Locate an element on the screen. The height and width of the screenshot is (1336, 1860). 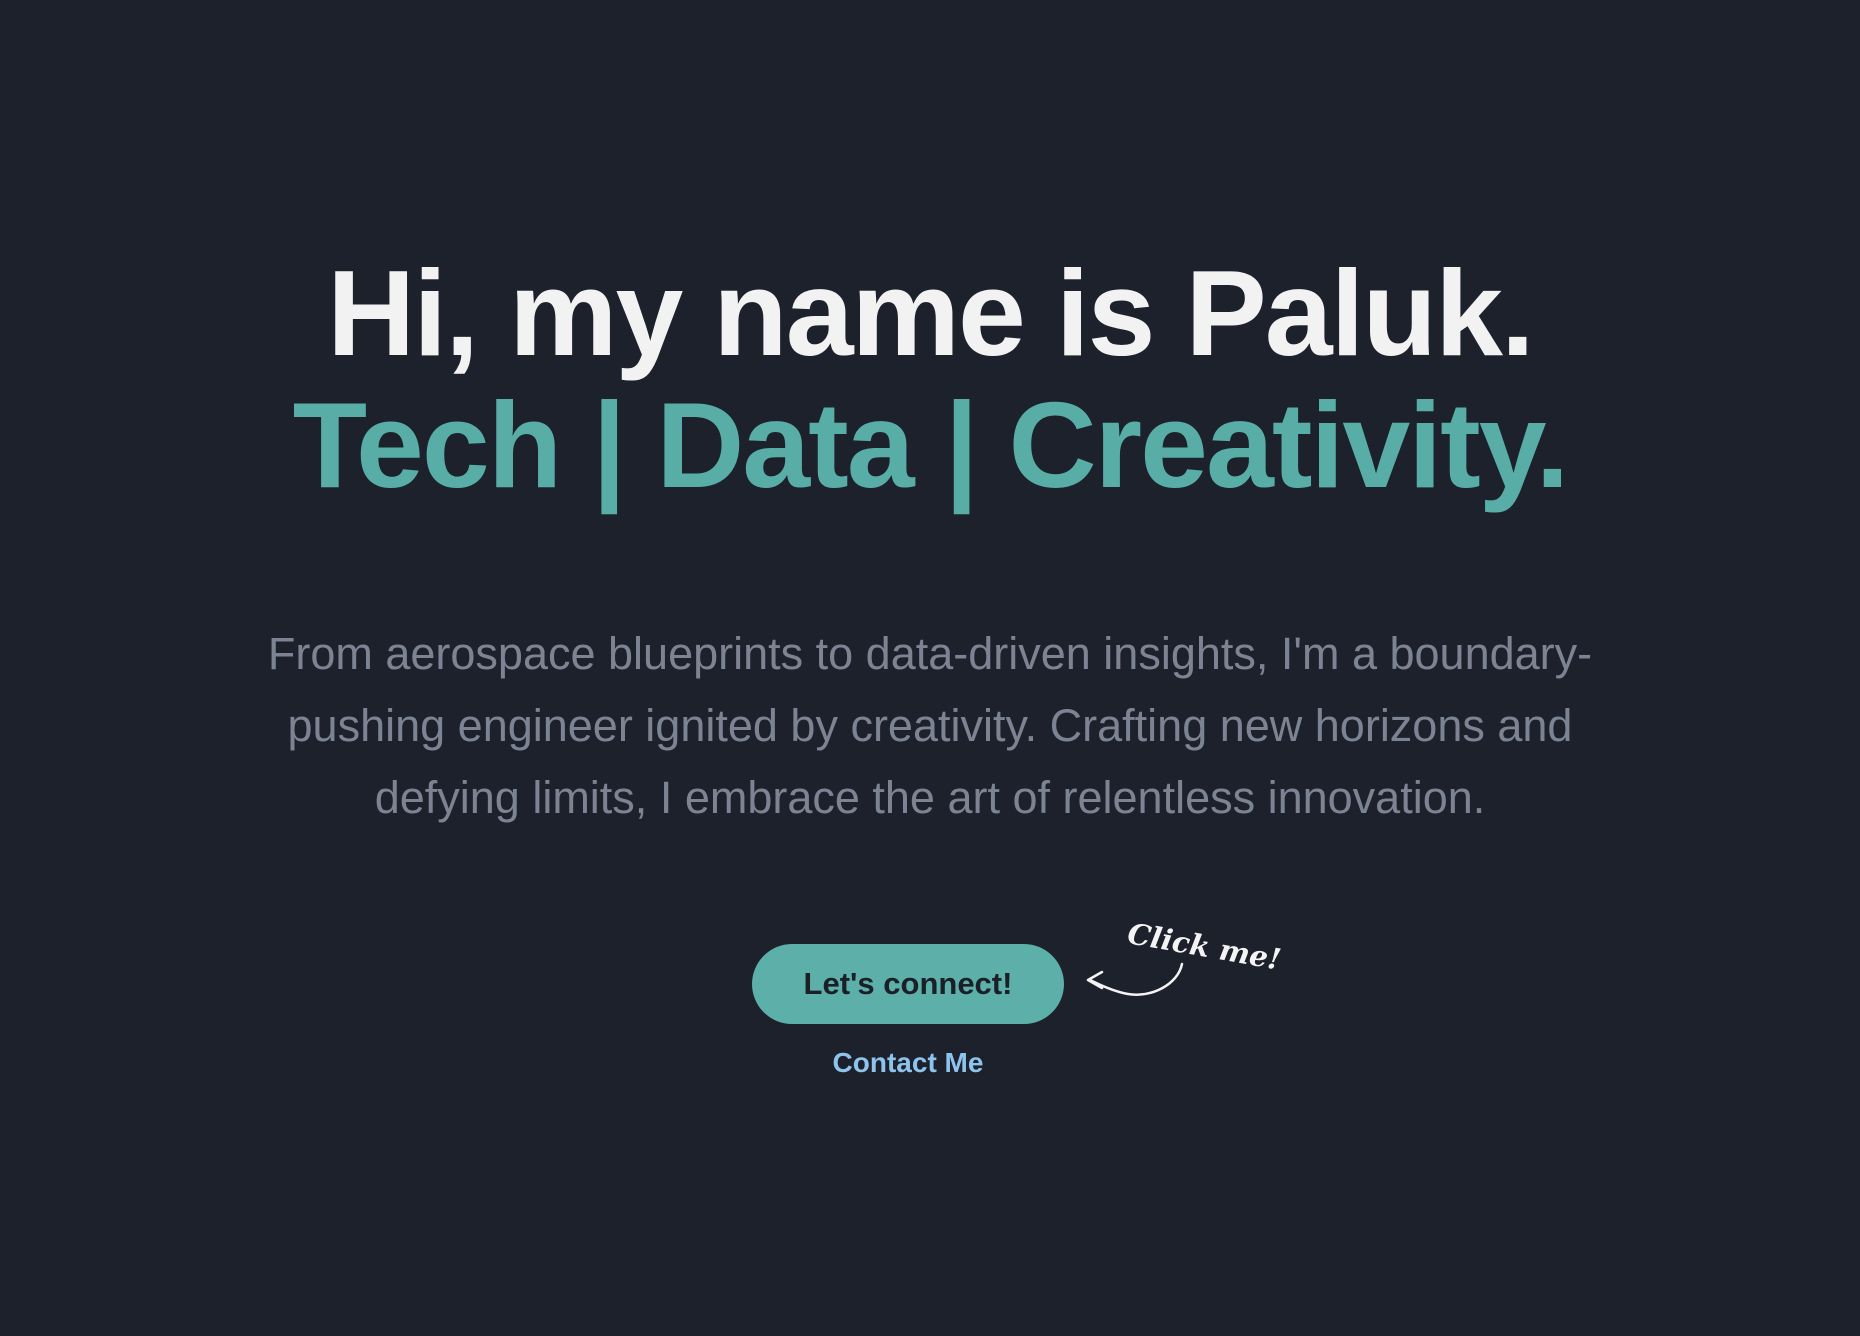
curved-arrow-icon is located at coordinates (1135, 979).